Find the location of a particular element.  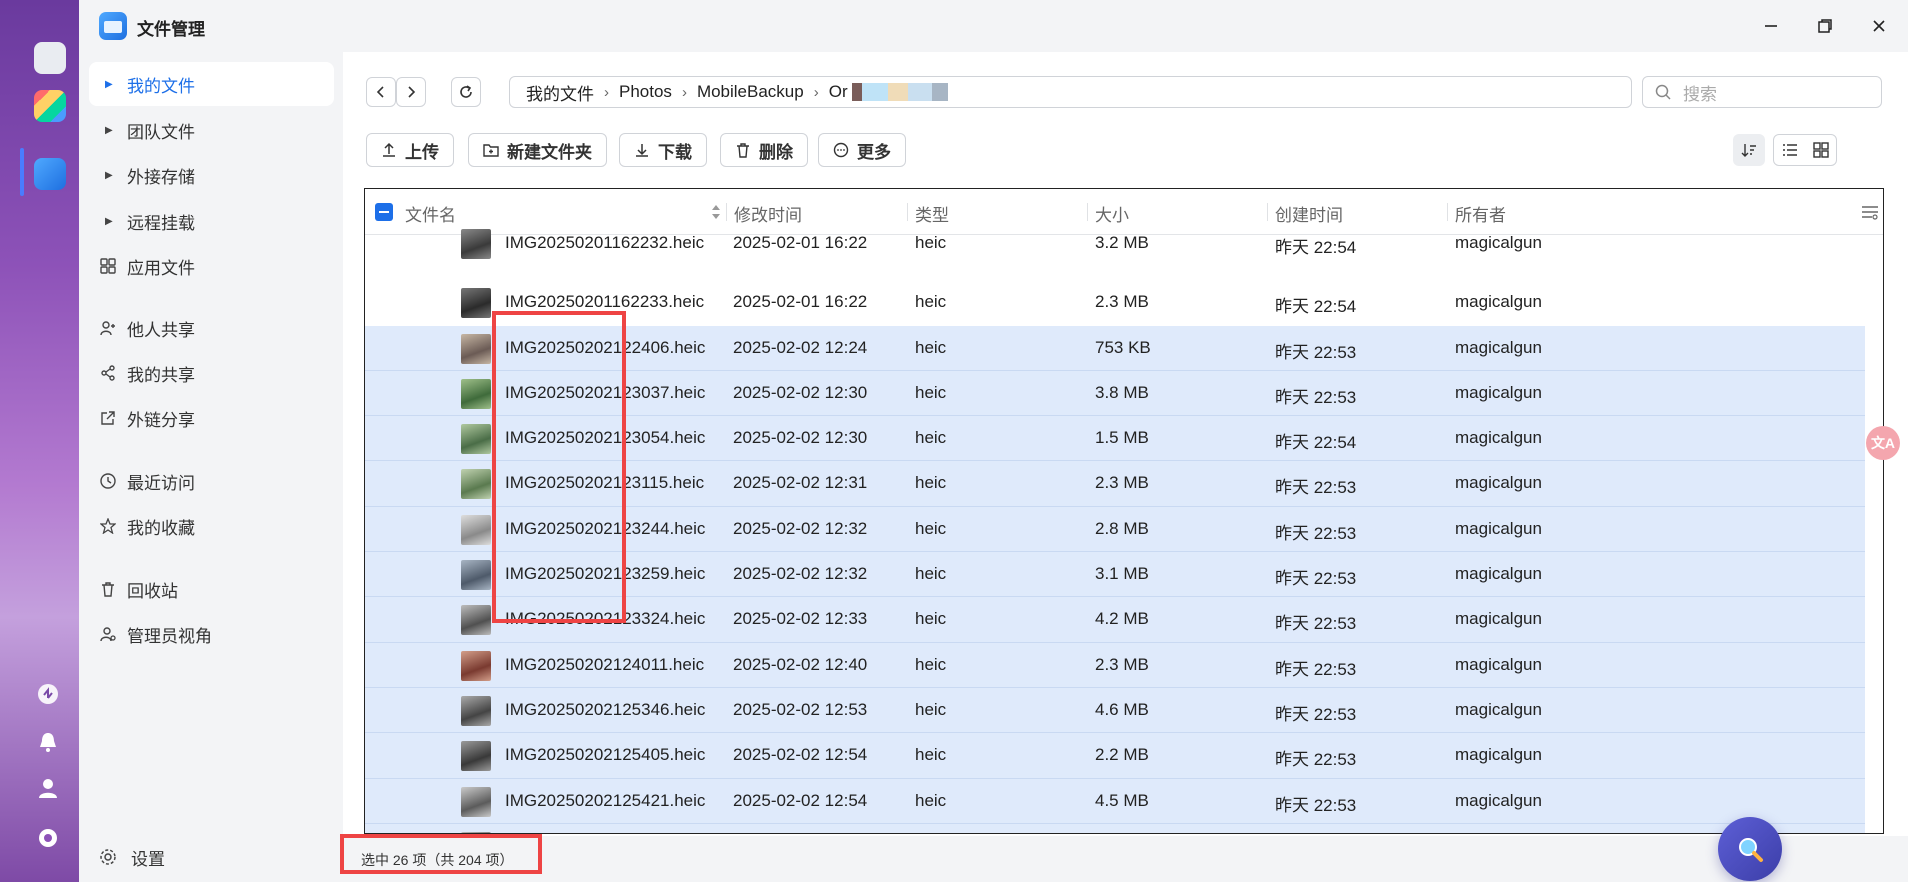

cell-name: IMG20250202123324.heic is located at coordinates (605, 619).